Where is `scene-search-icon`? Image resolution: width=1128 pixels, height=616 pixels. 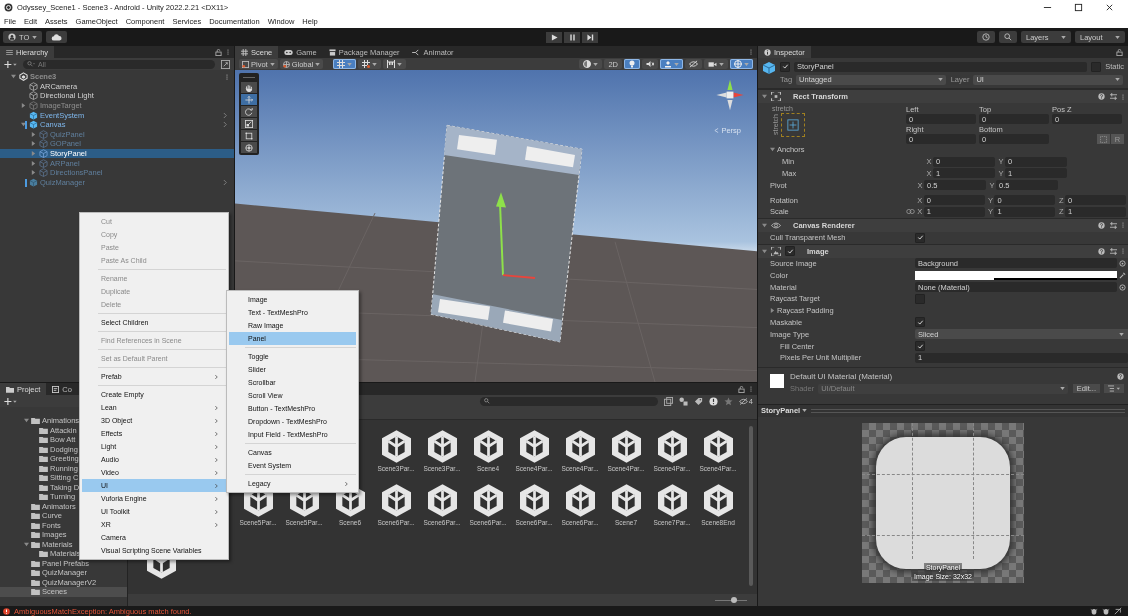 scene-search-icon is located at coordinates (225, 64).